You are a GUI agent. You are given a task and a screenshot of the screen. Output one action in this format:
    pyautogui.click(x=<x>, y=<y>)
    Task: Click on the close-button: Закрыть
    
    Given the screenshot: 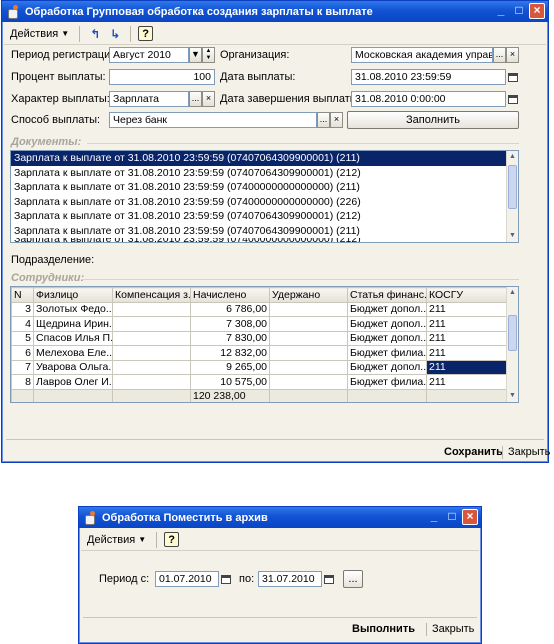 What is the action you would take?
    pyautogui.click(x=529, y=452)
    